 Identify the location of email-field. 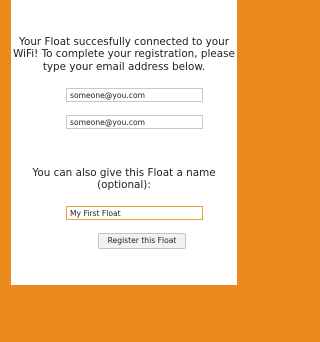
(134, 95).